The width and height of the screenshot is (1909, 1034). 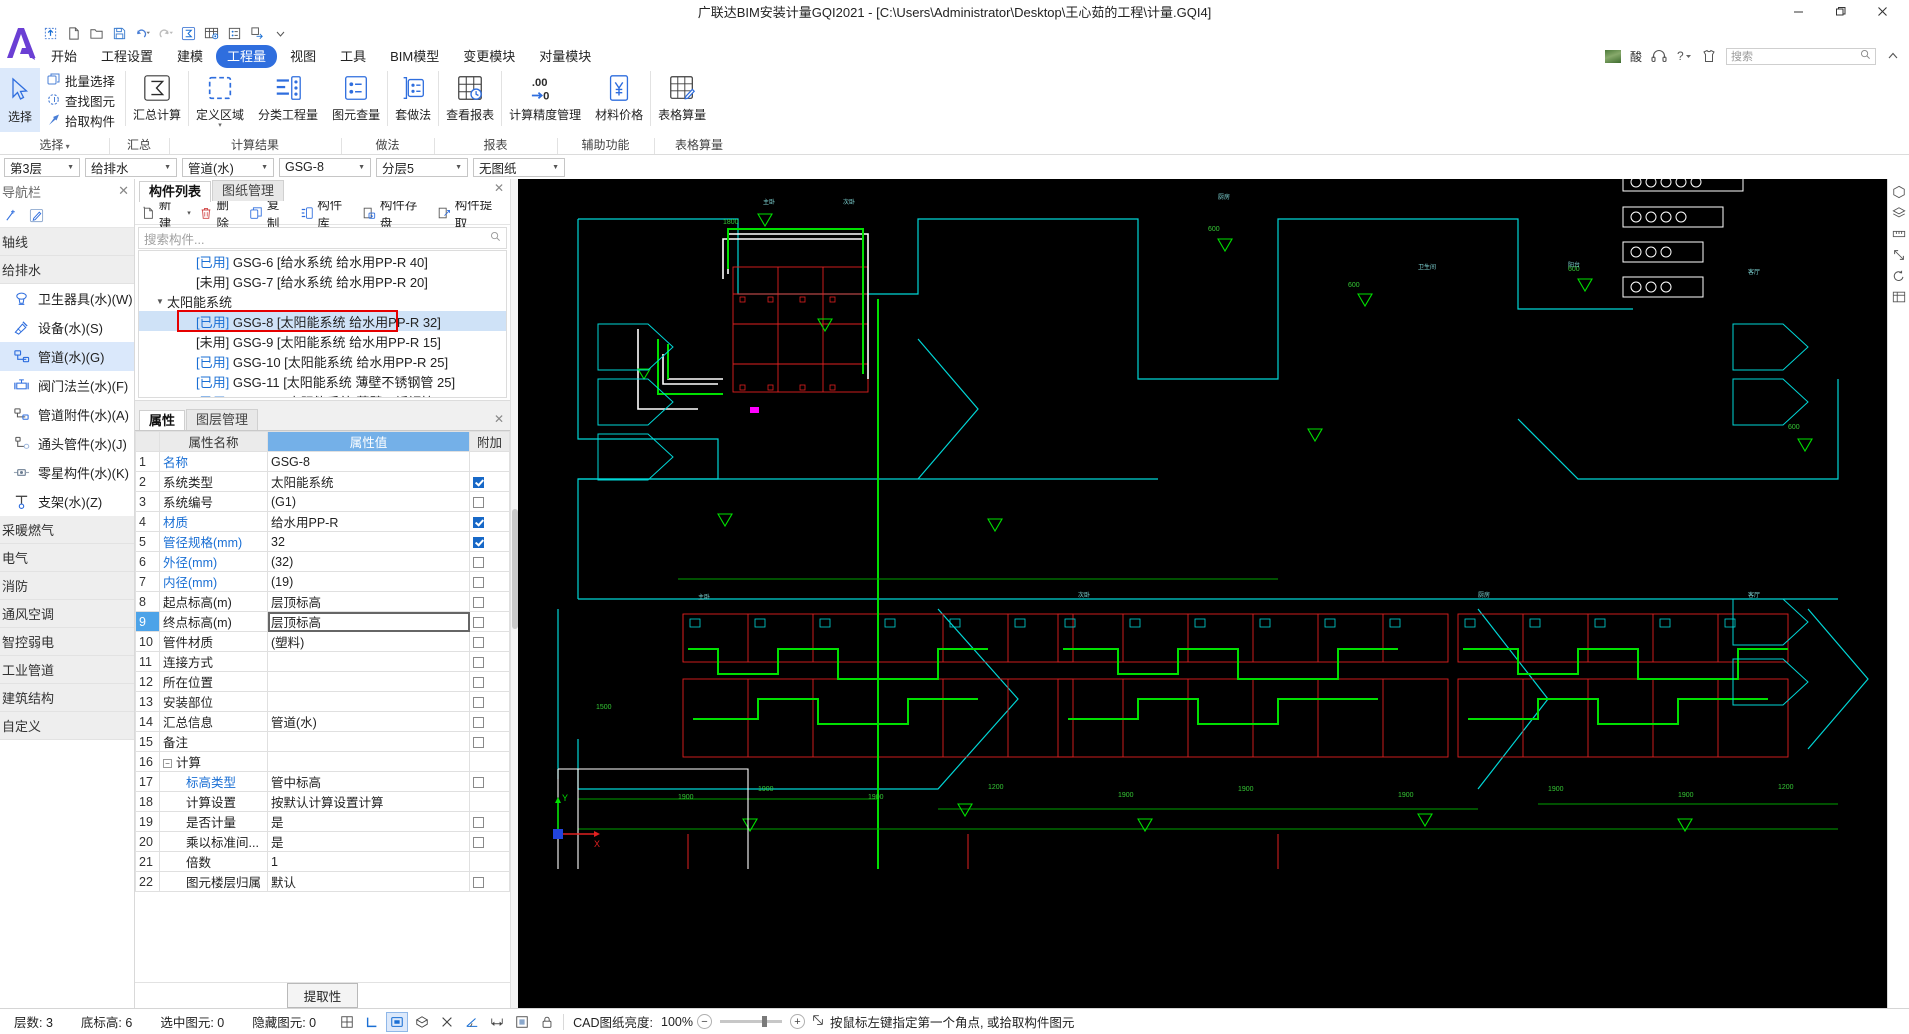 I want to click on save-icon, so click(x=50, y=33).